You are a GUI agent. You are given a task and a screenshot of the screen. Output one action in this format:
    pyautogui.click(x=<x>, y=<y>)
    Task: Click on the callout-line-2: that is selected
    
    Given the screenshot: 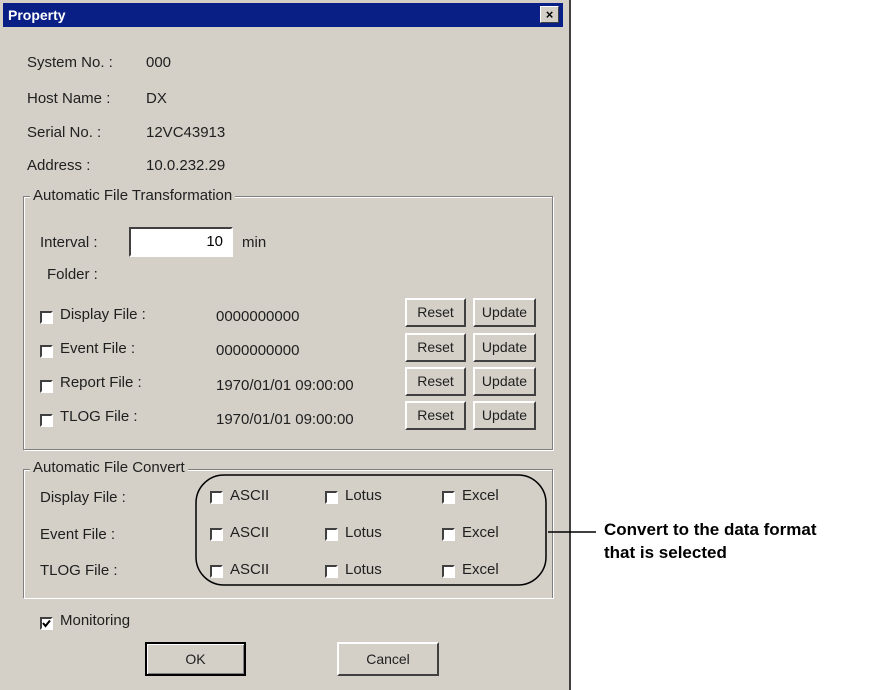 What is the action you would take?
    pyautogui.click(x=665, y=552)
    